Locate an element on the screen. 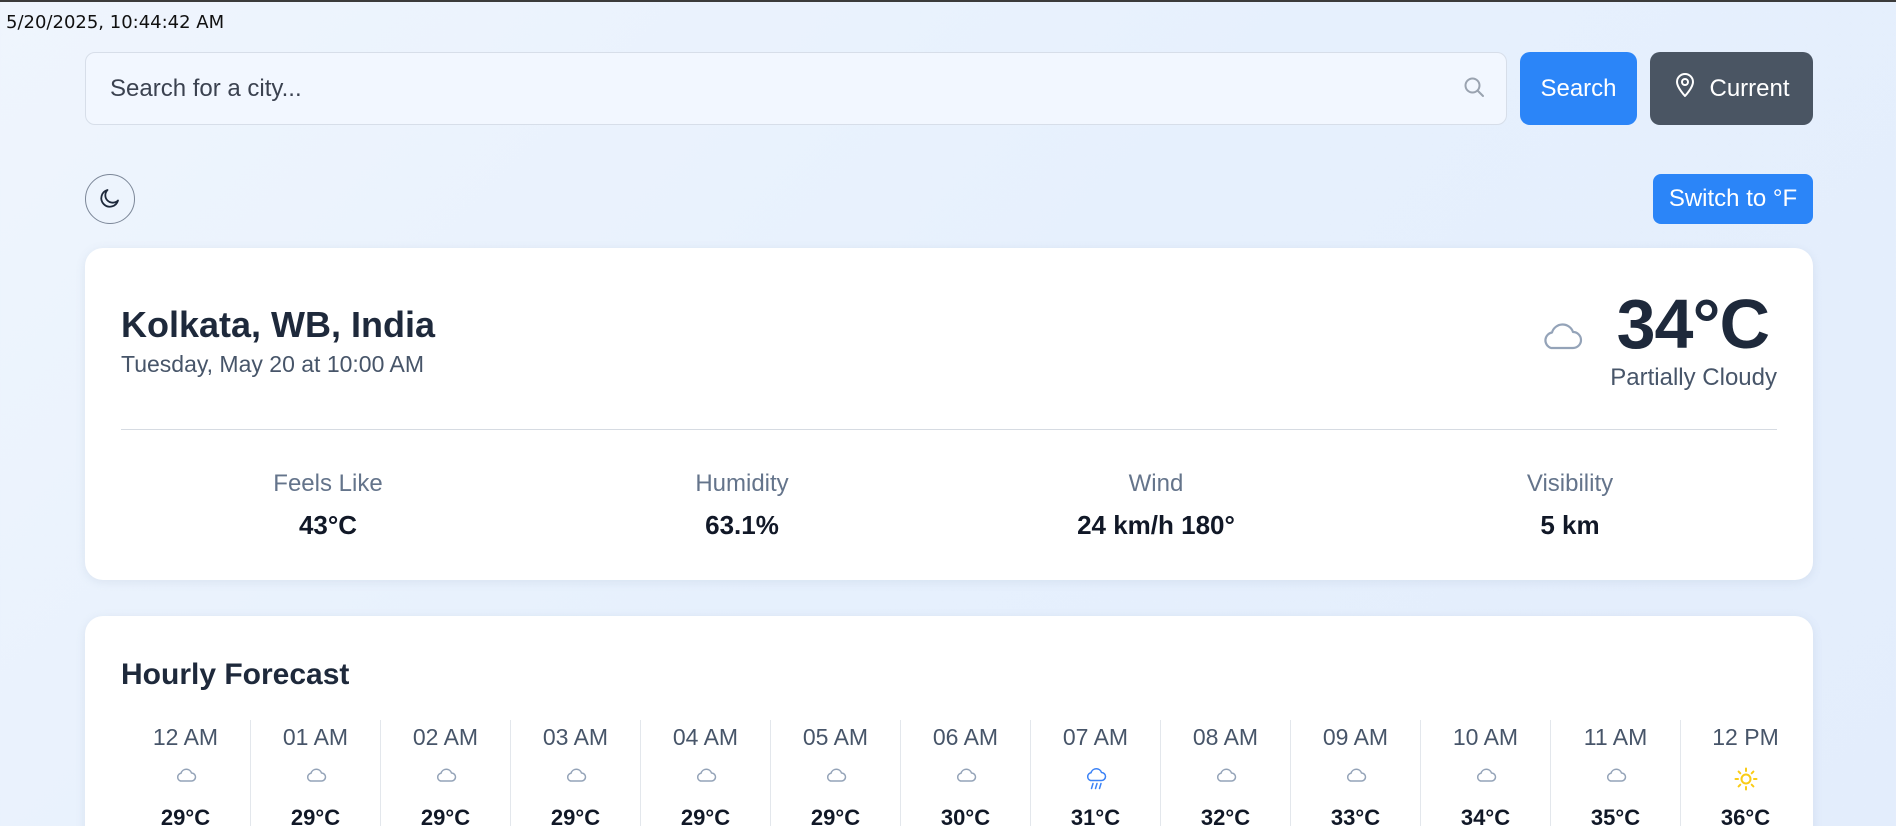 This screenshot has height=826, width=1896. location-title: Kolkata, WB, India is located at coordinates (278, 324).